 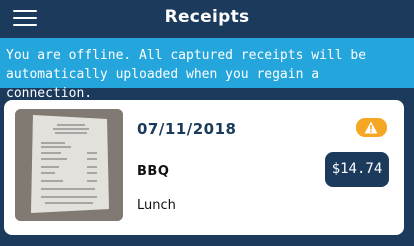 What do you see at coordinates (156, 205) in the screenshot?
I see `receipt-category: Lunch` at bounding box center [156, 205].